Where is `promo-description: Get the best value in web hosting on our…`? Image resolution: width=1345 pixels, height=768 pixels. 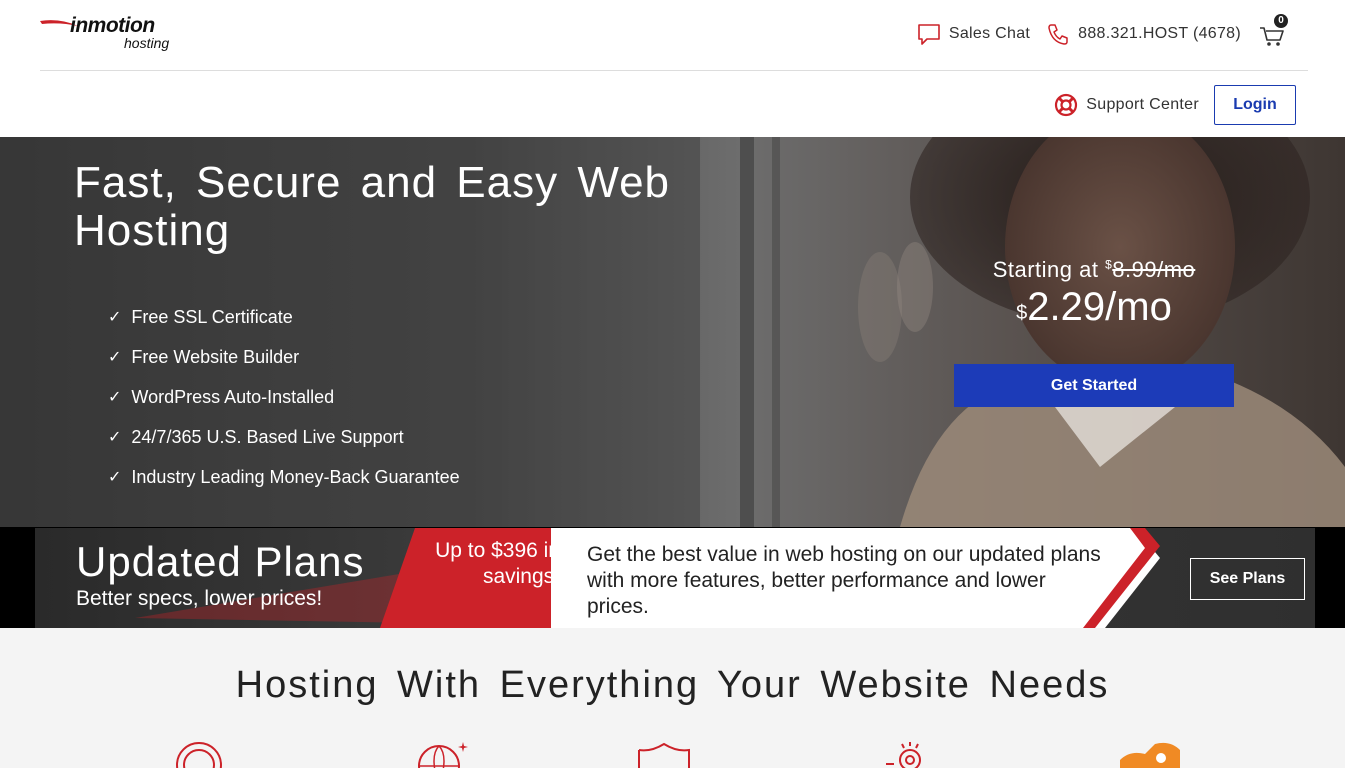 promo-description: Get the best value in web hosting on our… is located at coordinates (844, 580).